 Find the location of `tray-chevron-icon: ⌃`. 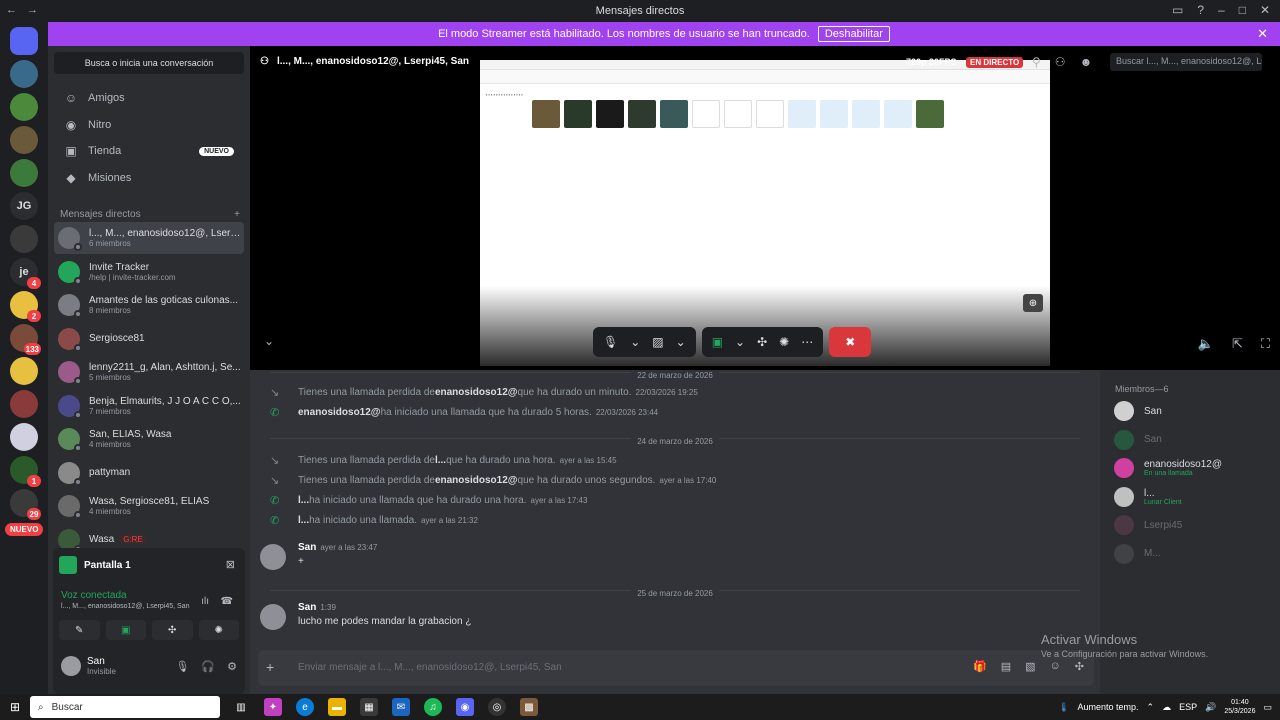

tray-chevron-icon: ⌃ is located at coordinates (1151, 707).